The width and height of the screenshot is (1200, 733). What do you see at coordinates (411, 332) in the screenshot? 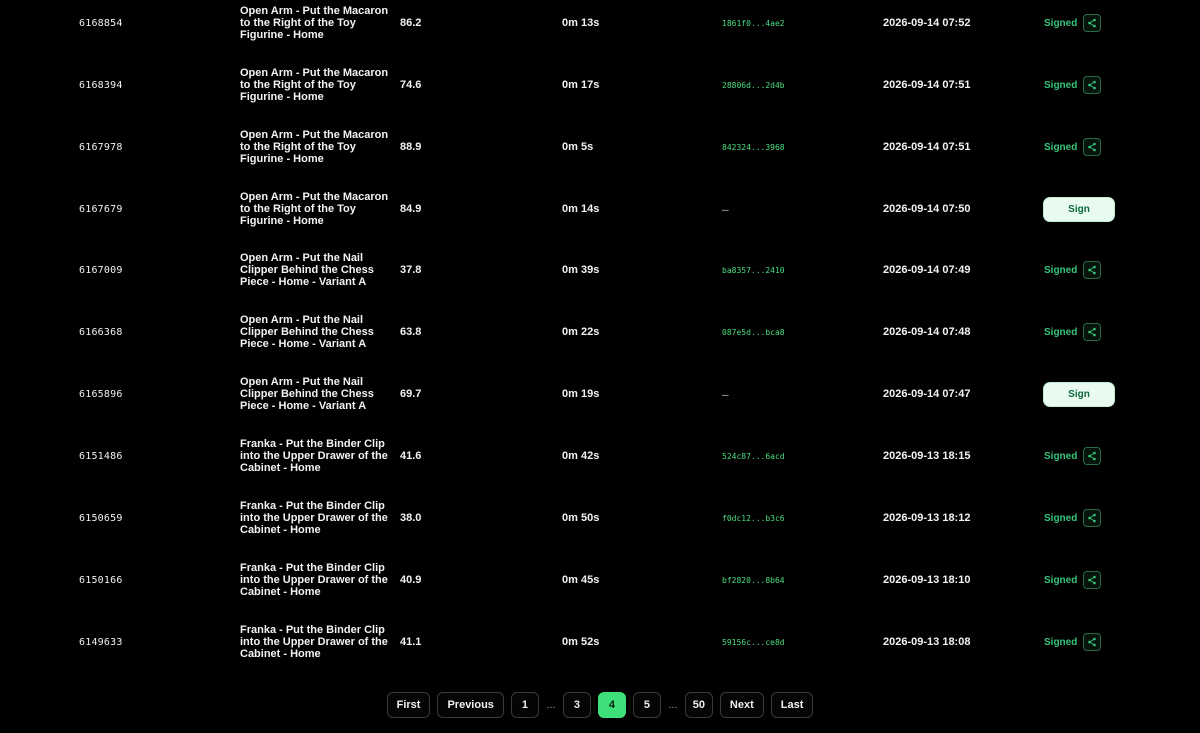
I see `score-value: 63.8` at bounding box center [411, 332].